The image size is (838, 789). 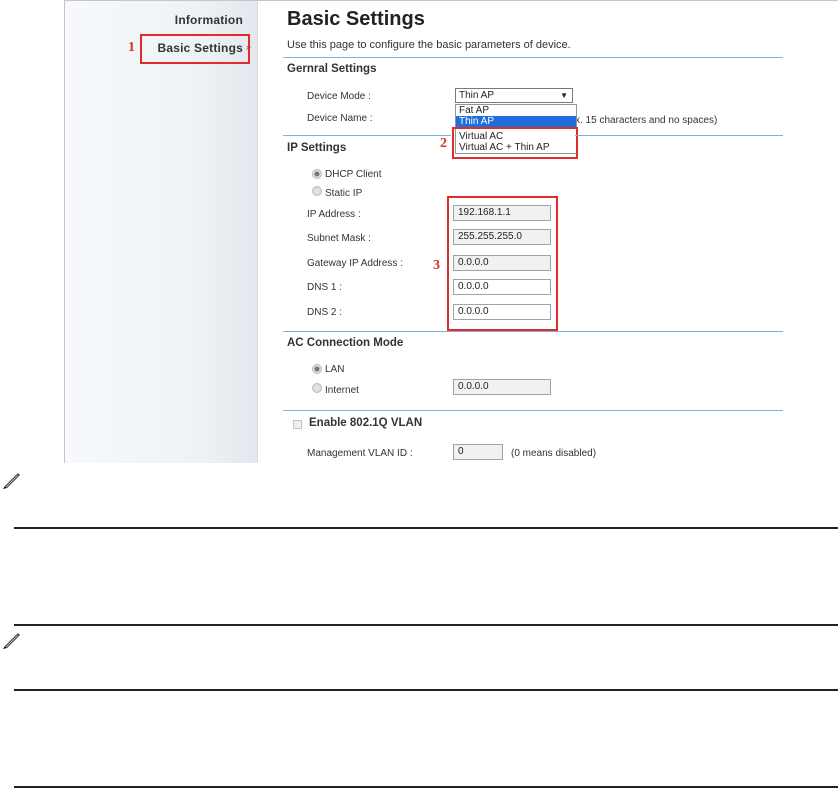 What do you see at coordinates (564, 95) in the screenshot?
I see `dropdown-arrow-icon: ▼` at bounding box center [564, 95].